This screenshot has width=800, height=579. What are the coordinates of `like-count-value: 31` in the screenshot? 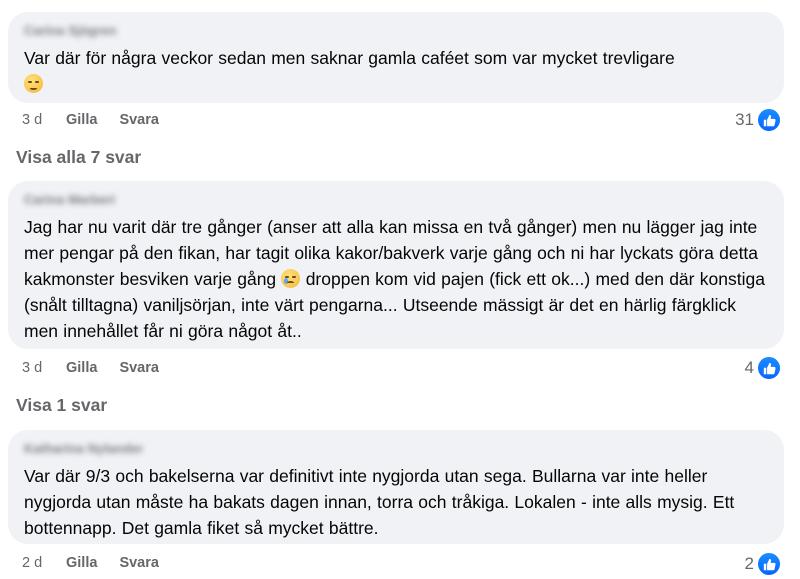 It's located at (744, 119).